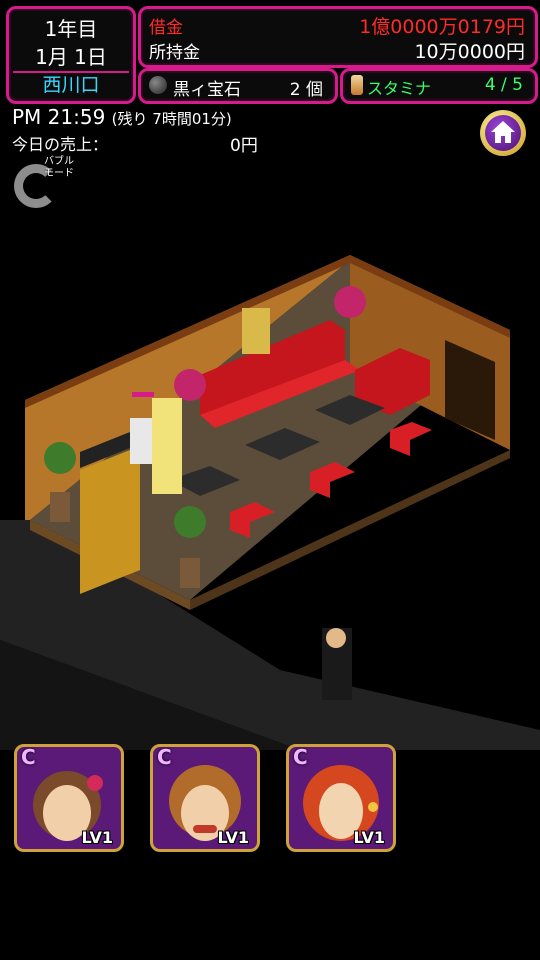  Describe the element at coordinates (341, 798) in the screenshot. I see `hostess-card-3: C LV1` at that location.